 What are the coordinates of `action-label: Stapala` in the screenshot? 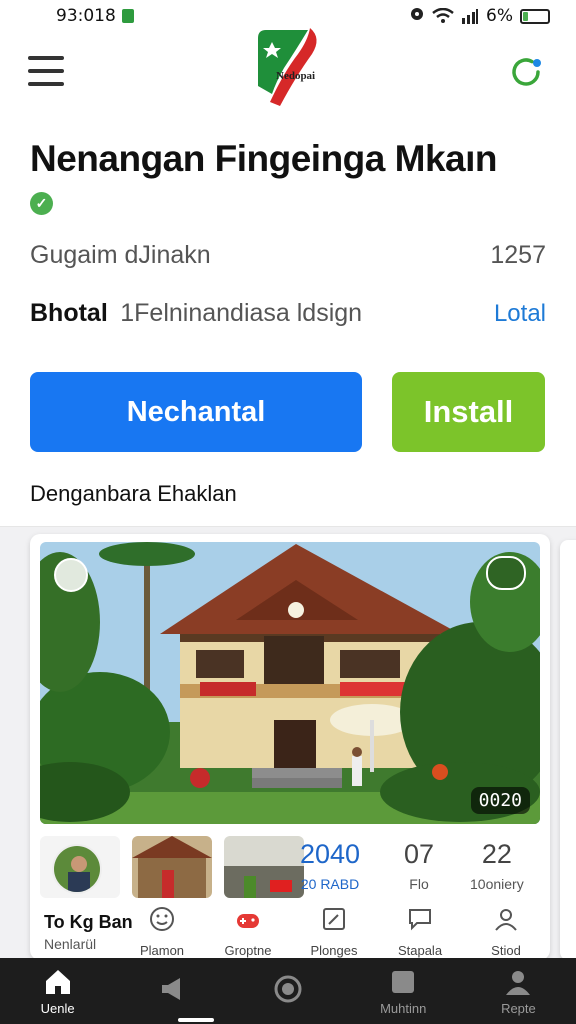 It's located at (420, 950).